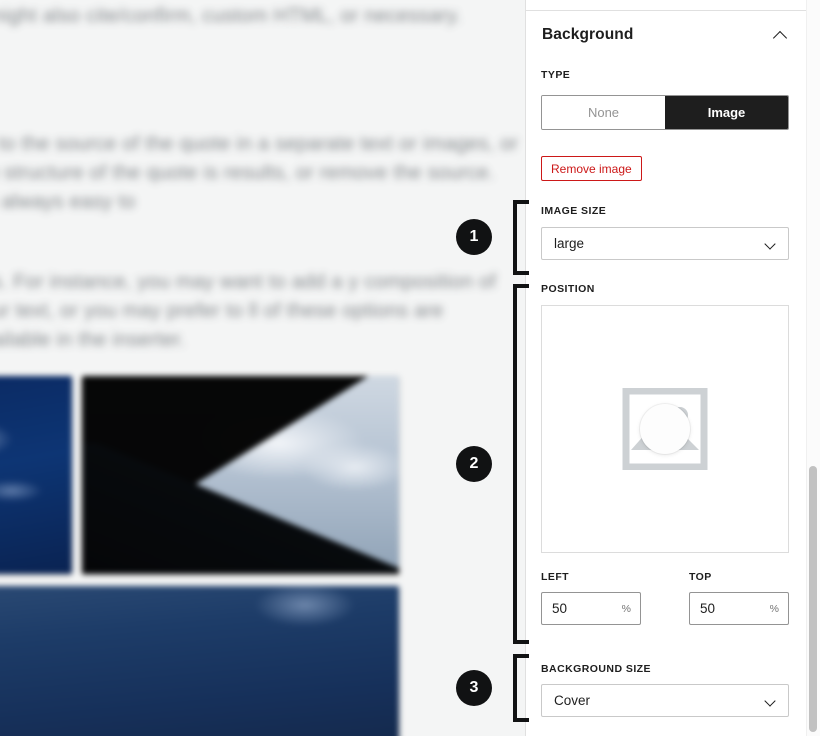 The height and width of the screenshot is (736, 820). Describe the element at coordinates (603, 112) in the screenshot. I see `type-option-none: None` at that location.